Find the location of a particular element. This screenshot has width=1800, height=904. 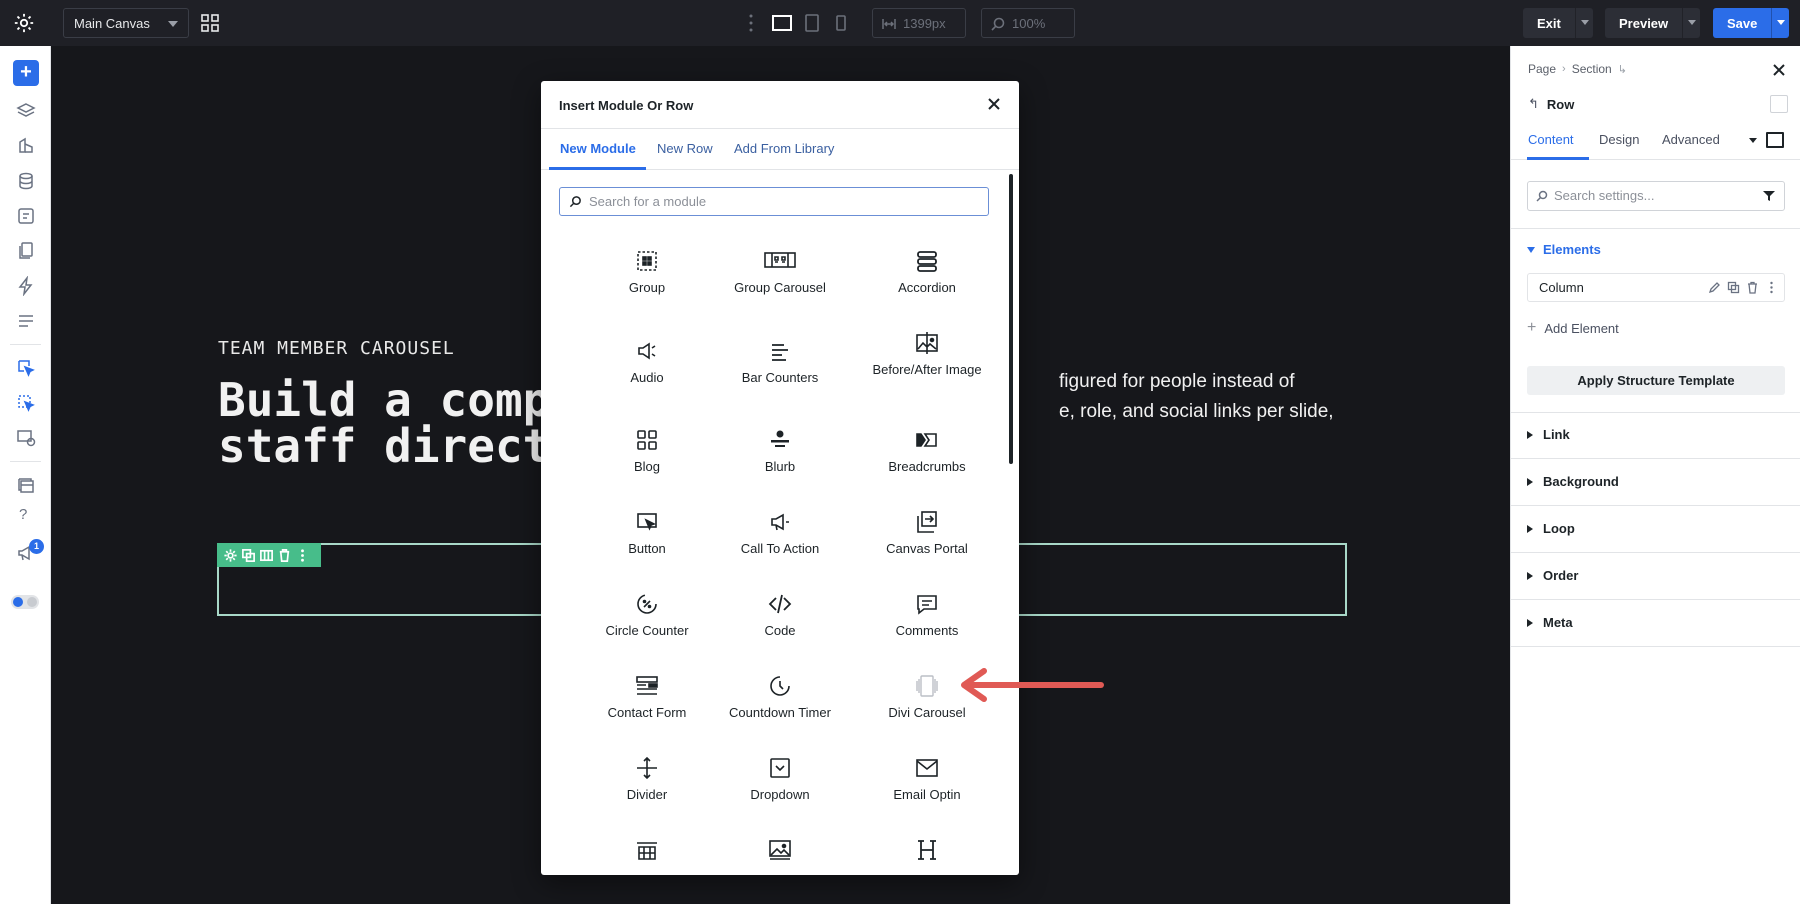

section-background: Background is located at coordinates (1573, 481).